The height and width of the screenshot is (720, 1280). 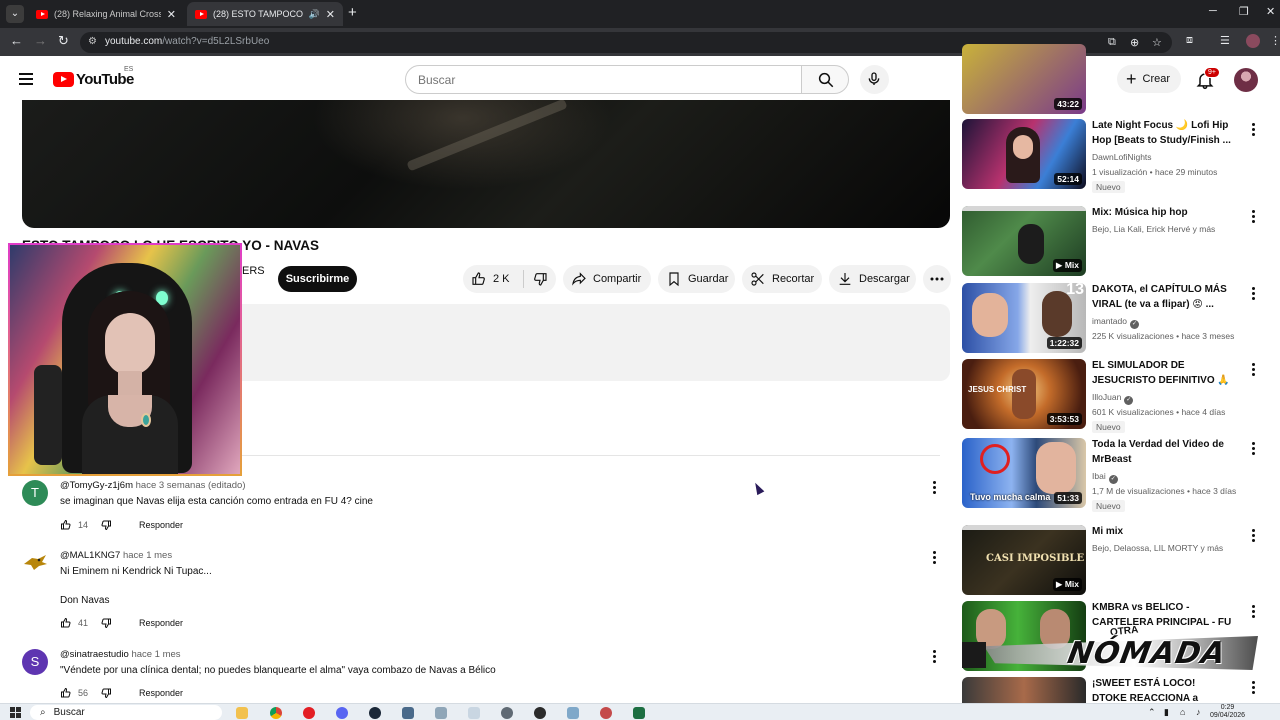 I want to click on video-thumbnail, so click(x=1024, y=690).